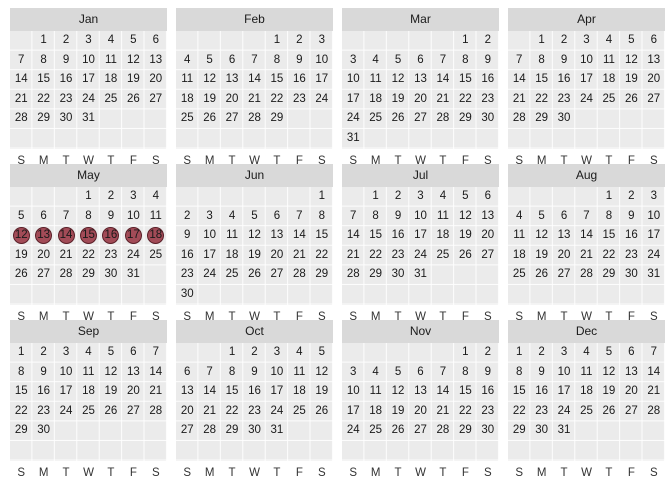 The height and width of the screenshot is (480, 672). What do you see at coordinates (586, 19) in the screenshot?
I see `month-title: Apr` at bounding box center [586, 19].